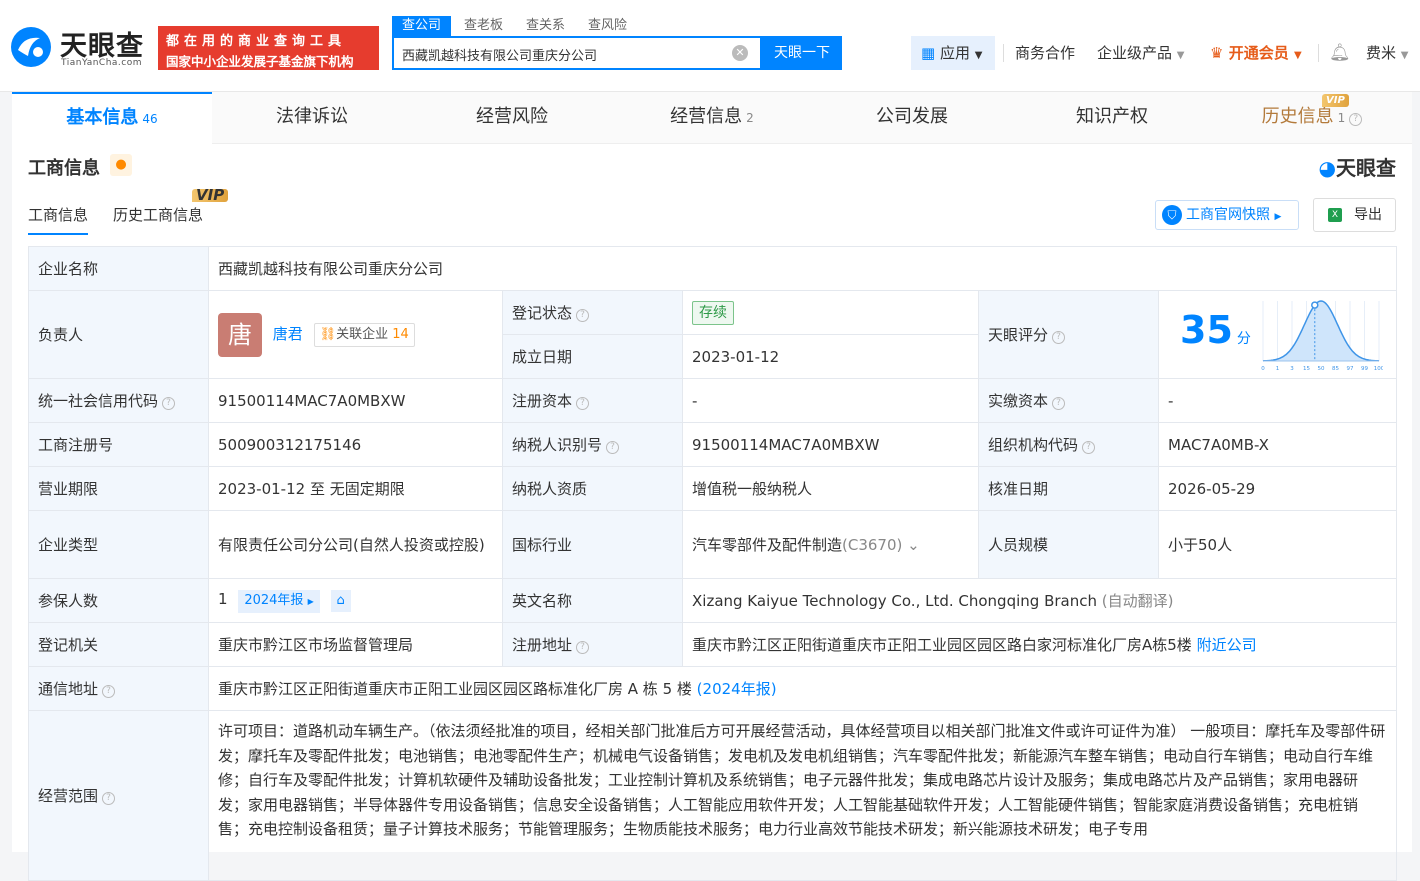 This screenshot has width=1420, height=881. I want to click on tick-label: 0, so click(1263, 369).